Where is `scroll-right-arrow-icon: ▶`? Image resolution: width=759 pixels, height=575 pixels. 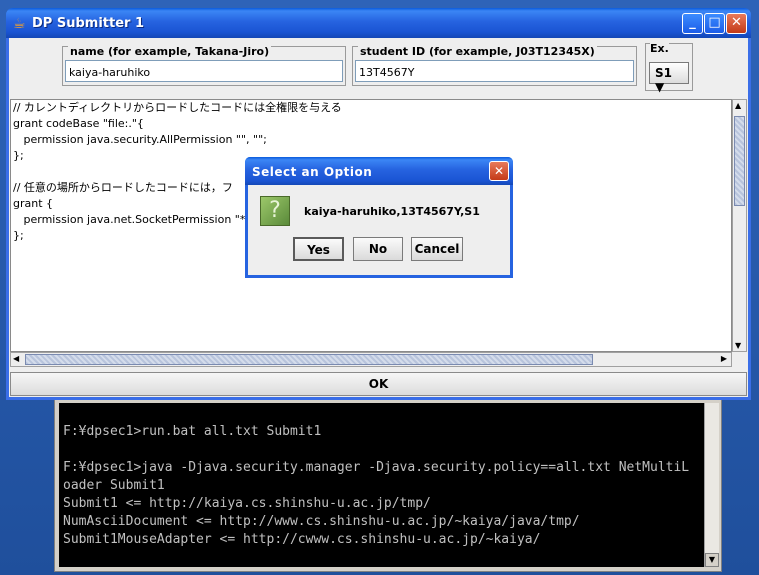 scroll-right-arrow-icon: ▶ is located at coordinates (724, 358).